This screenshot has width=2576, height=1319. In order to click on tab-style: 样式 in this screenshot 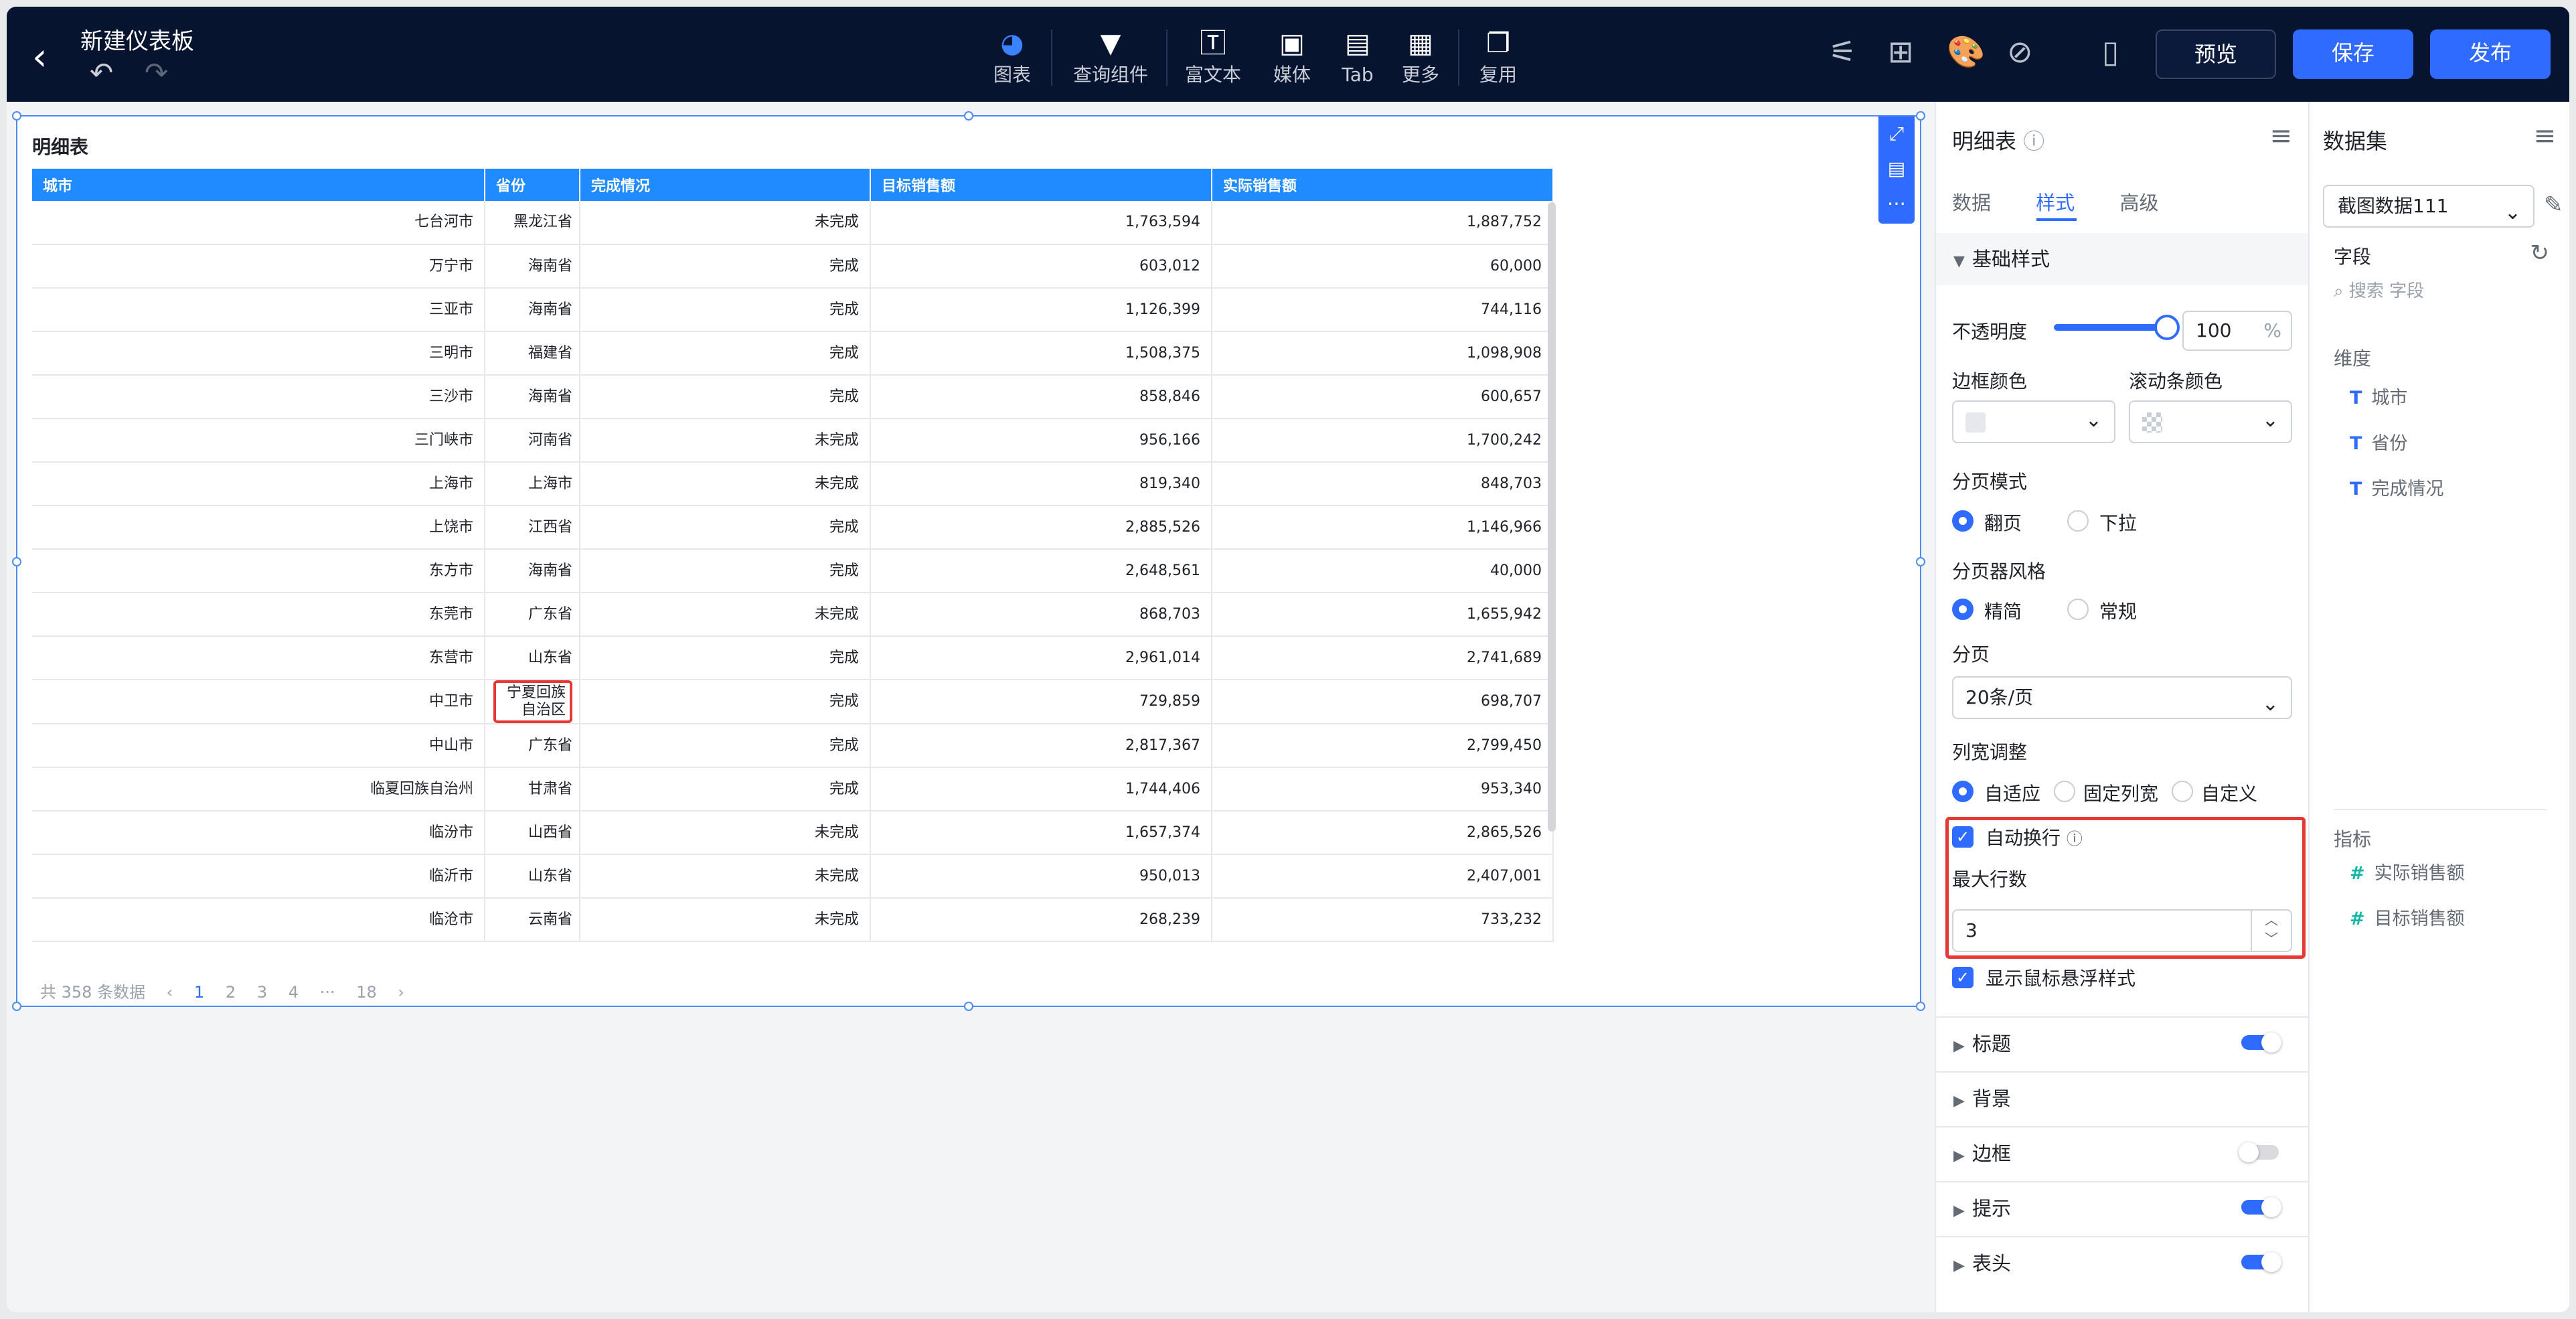, I will do `click(2056, 201)`.